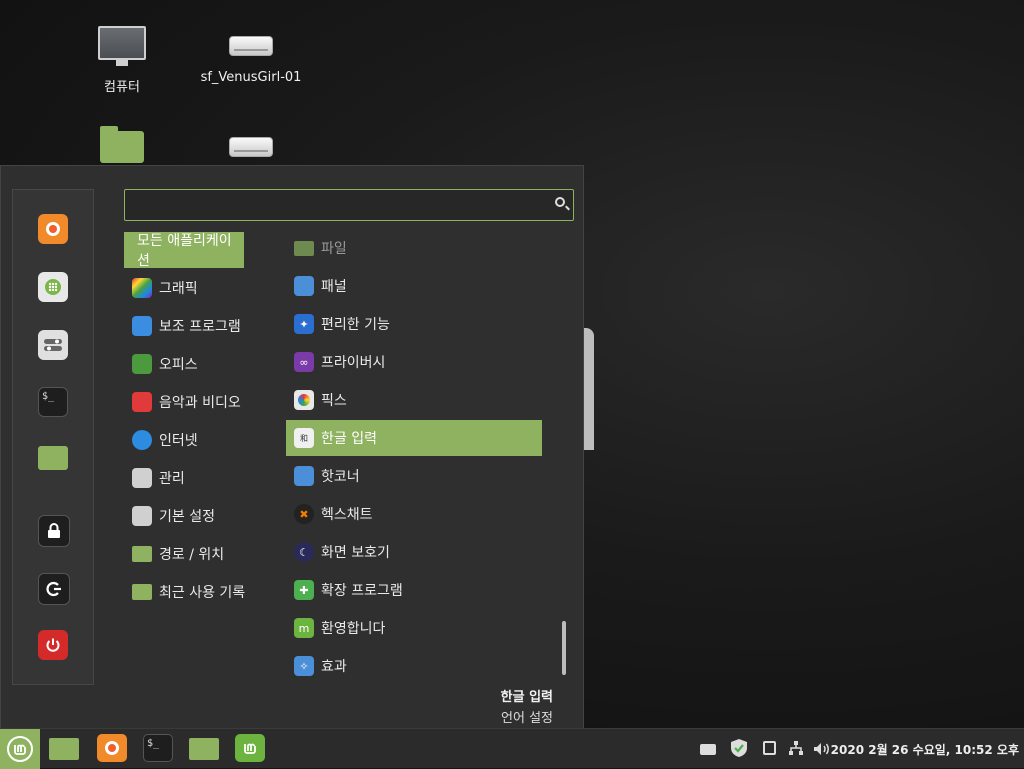 This screenshot has width=1024, height=769. What do you see at coordinates (414, 400) in the screenshot?
I see `app-pix: 픽스` at bounding box center [414, 400].